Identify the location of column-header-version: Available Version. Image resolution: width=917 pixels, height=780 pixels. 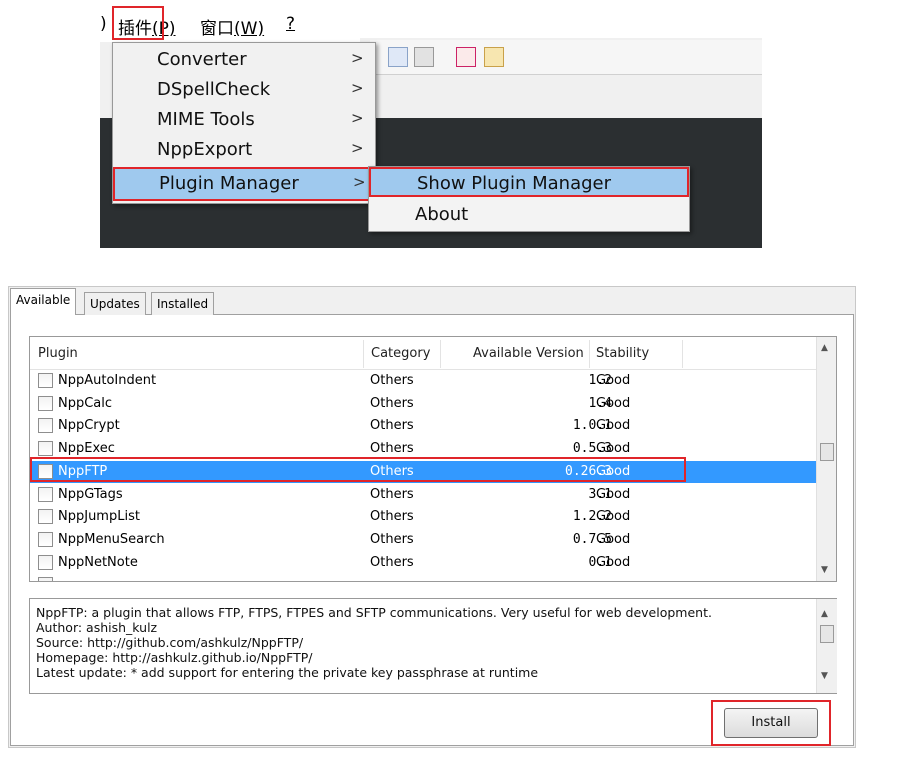
(528, 353).